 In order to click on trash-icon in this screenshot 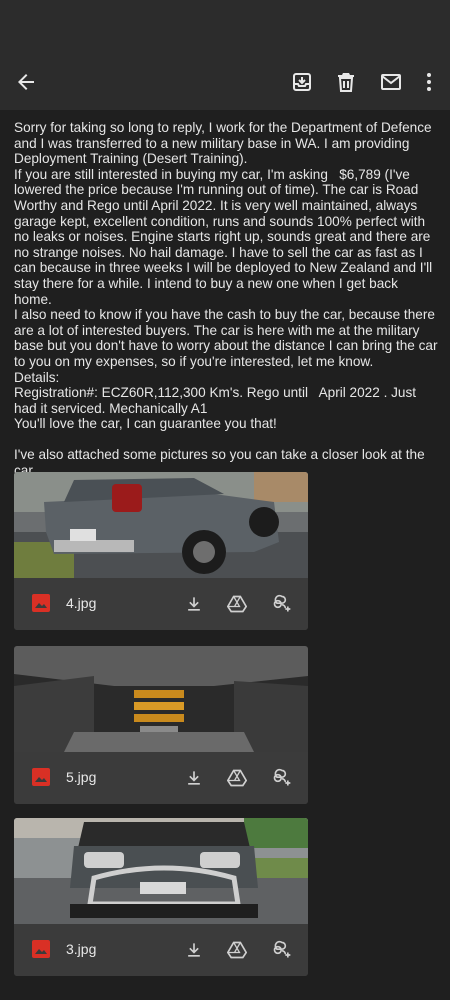, I will do `click(346, 82)`.